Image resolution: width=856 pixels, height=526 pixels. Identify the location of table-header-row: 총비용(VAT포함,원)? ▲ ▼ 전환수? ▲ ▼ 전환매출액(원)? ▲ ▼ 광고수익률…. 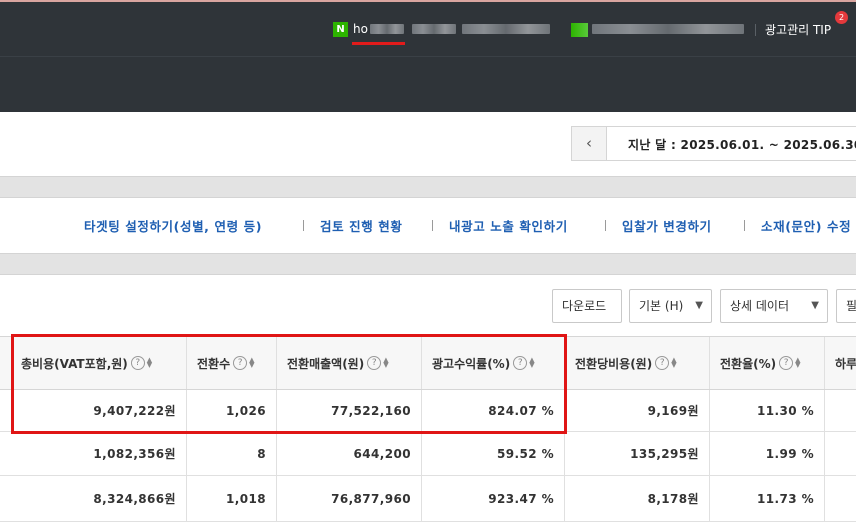
(428, 363).